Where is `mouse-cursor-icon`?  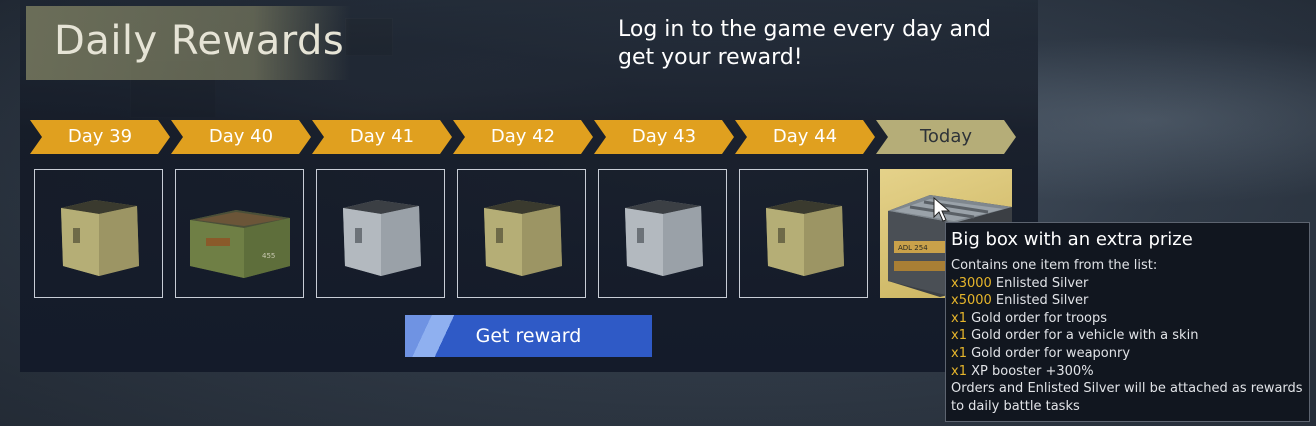 mouse-cursor-icon is located at coordinates (942, 209).